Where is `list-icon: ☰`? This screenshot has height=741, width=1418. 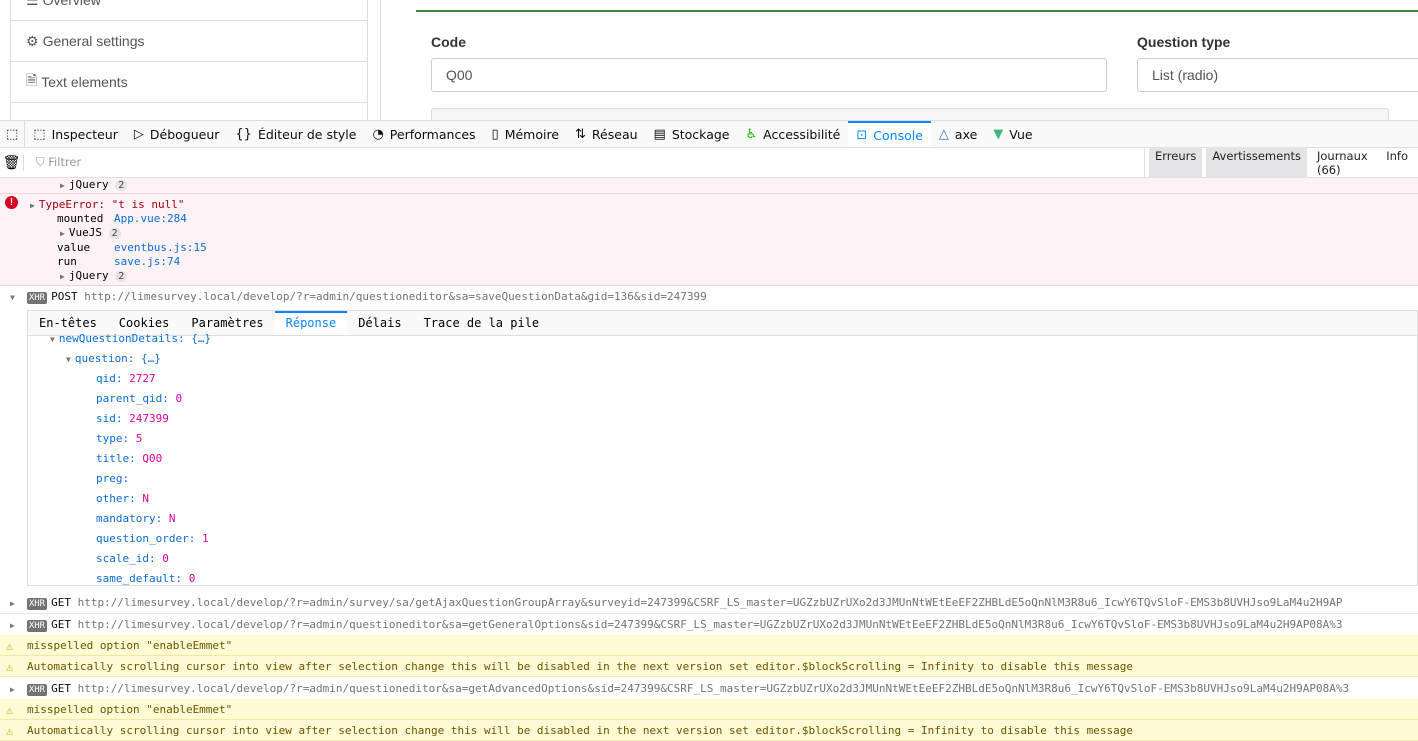
list-icon: ☰ is located at coordinates (32, 4).